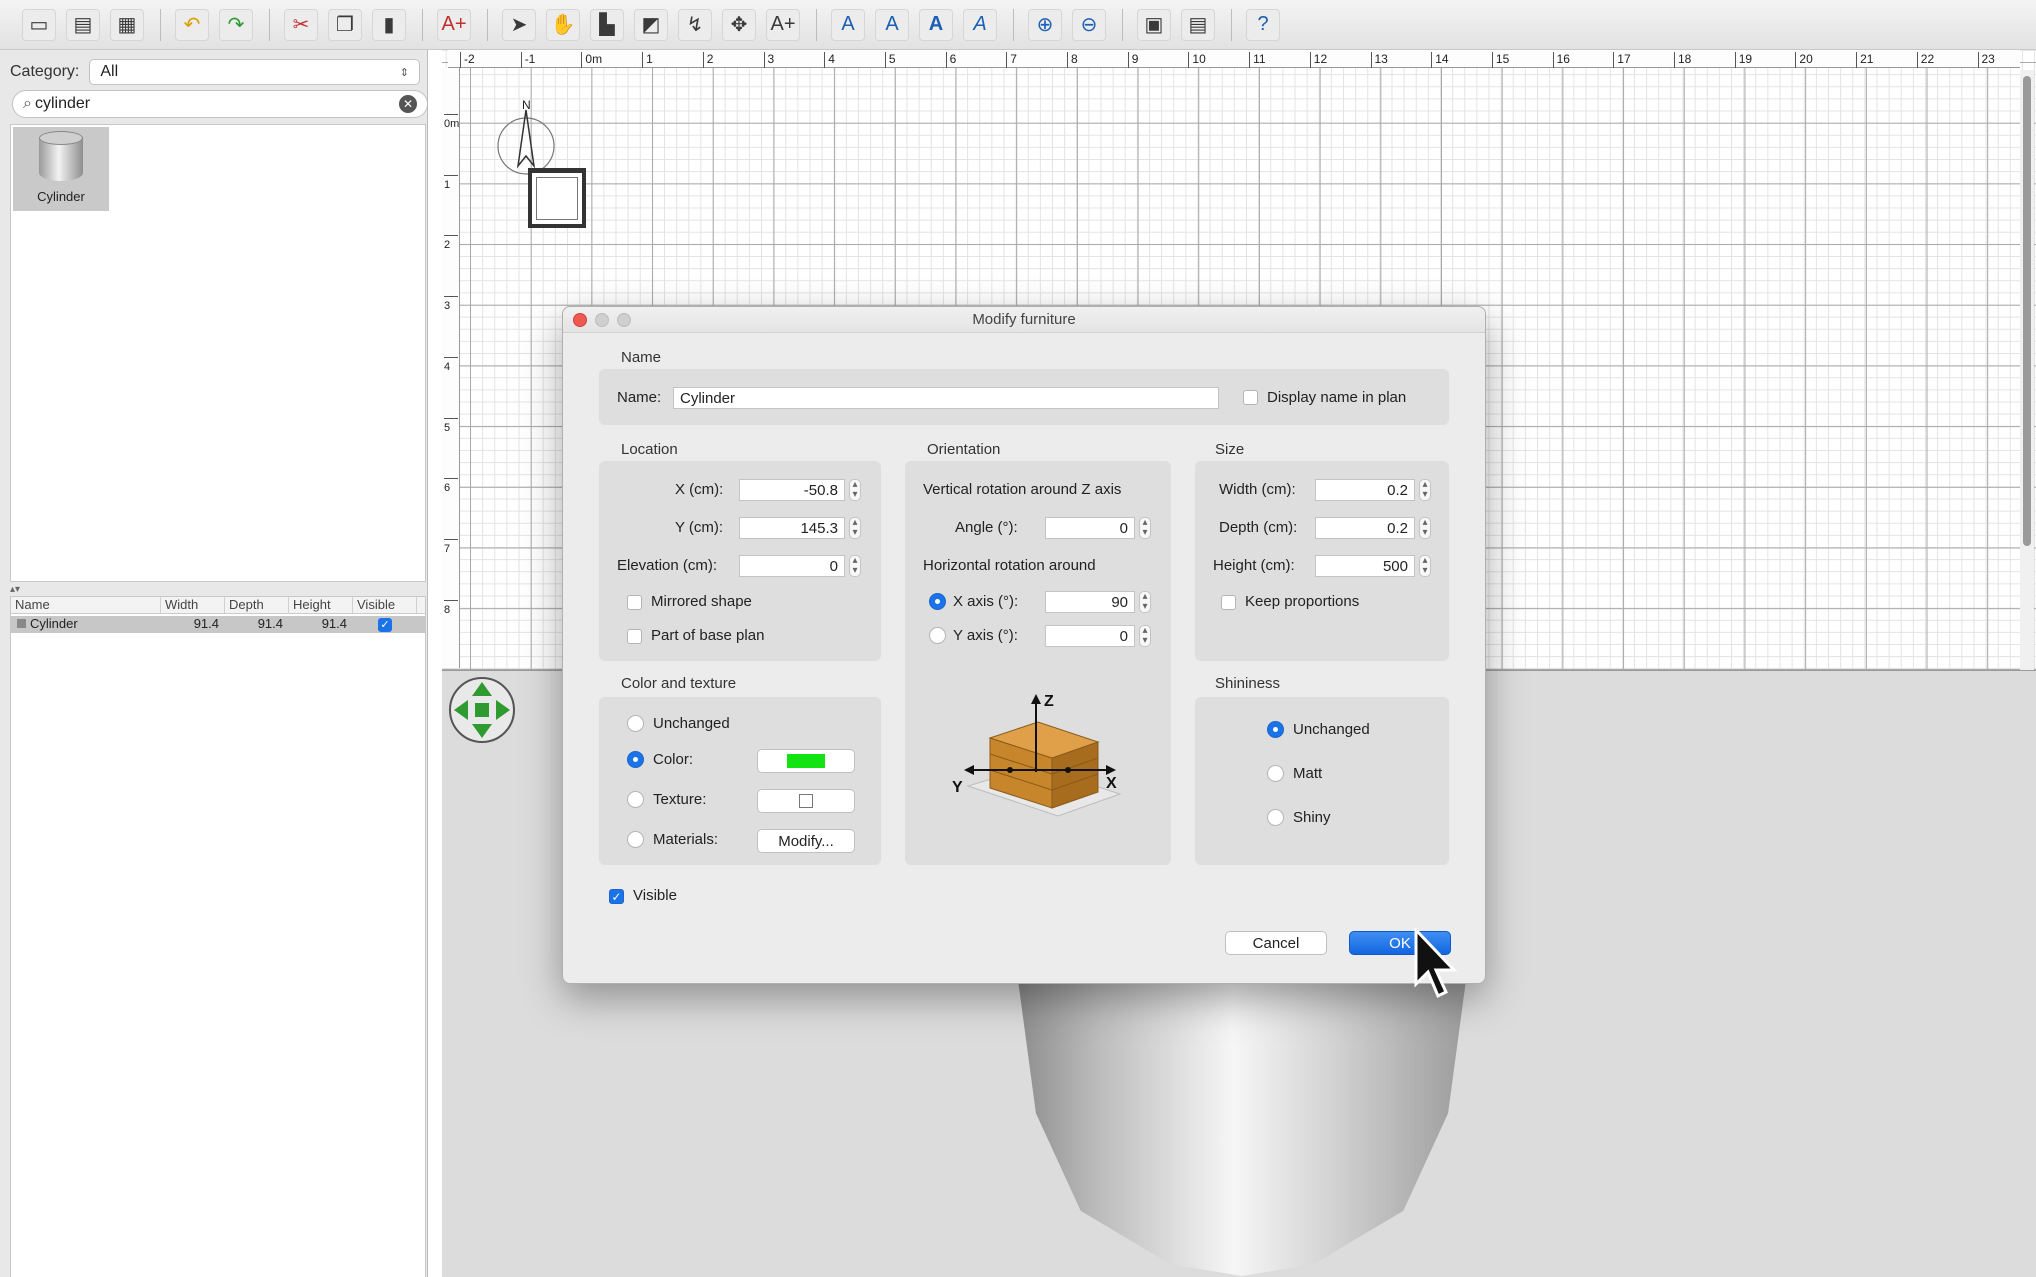  I want to click on shininess-section-title: Shininess, so click(1248, 683).